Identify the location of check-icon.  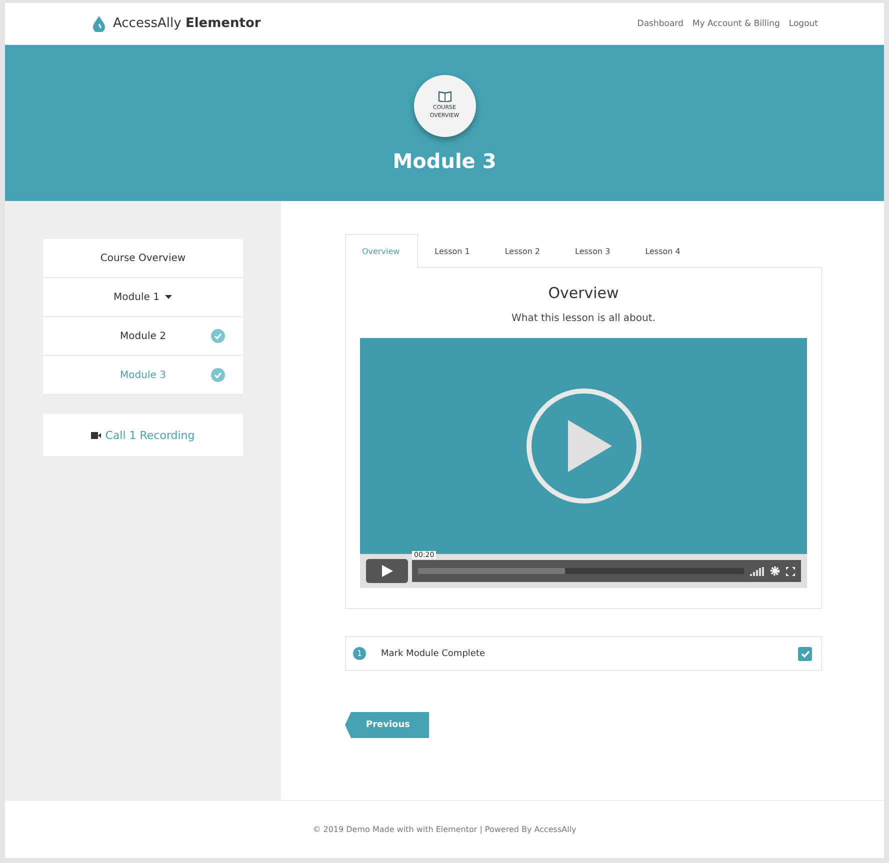
(805, 654).